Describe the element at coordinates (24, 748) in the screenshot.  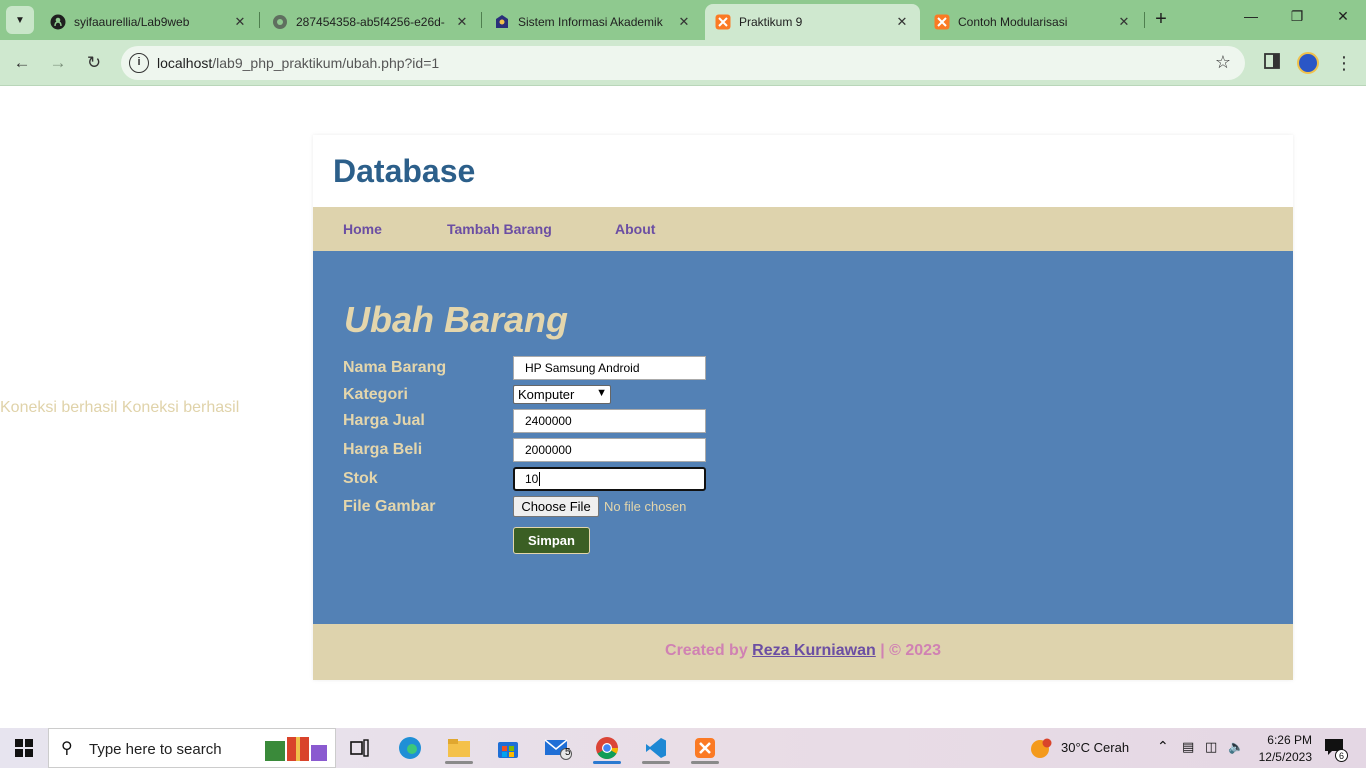
I see `windows-start-icon` at that location.